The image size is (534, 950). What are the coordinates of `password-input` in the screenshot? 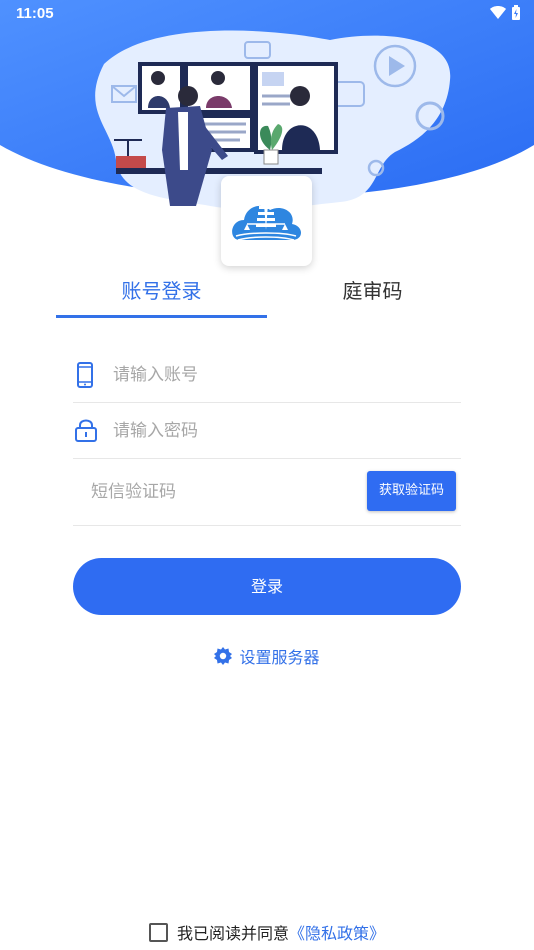 It's located at (263, 431).